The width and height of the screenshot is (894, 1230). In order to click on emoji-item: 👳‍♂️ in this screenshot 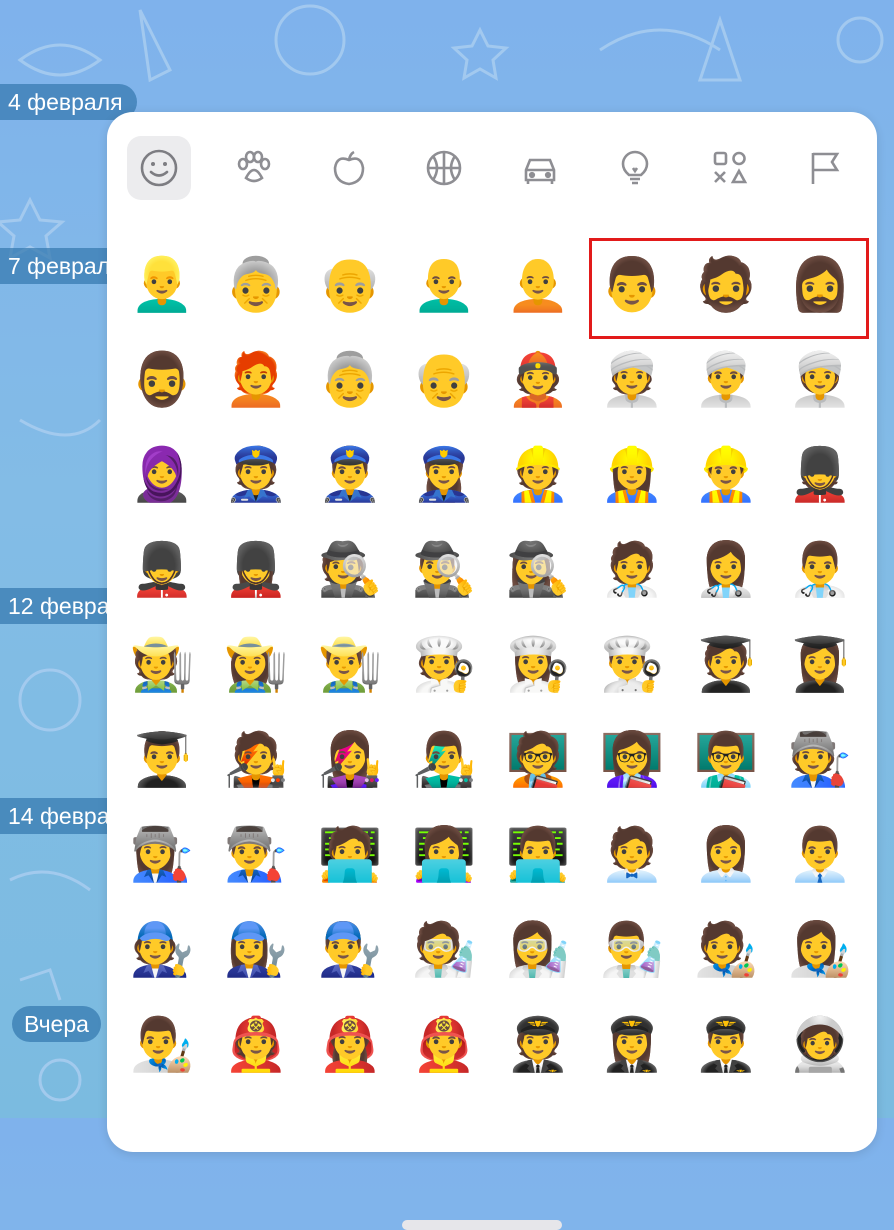, I will do `click(726, 379)`.